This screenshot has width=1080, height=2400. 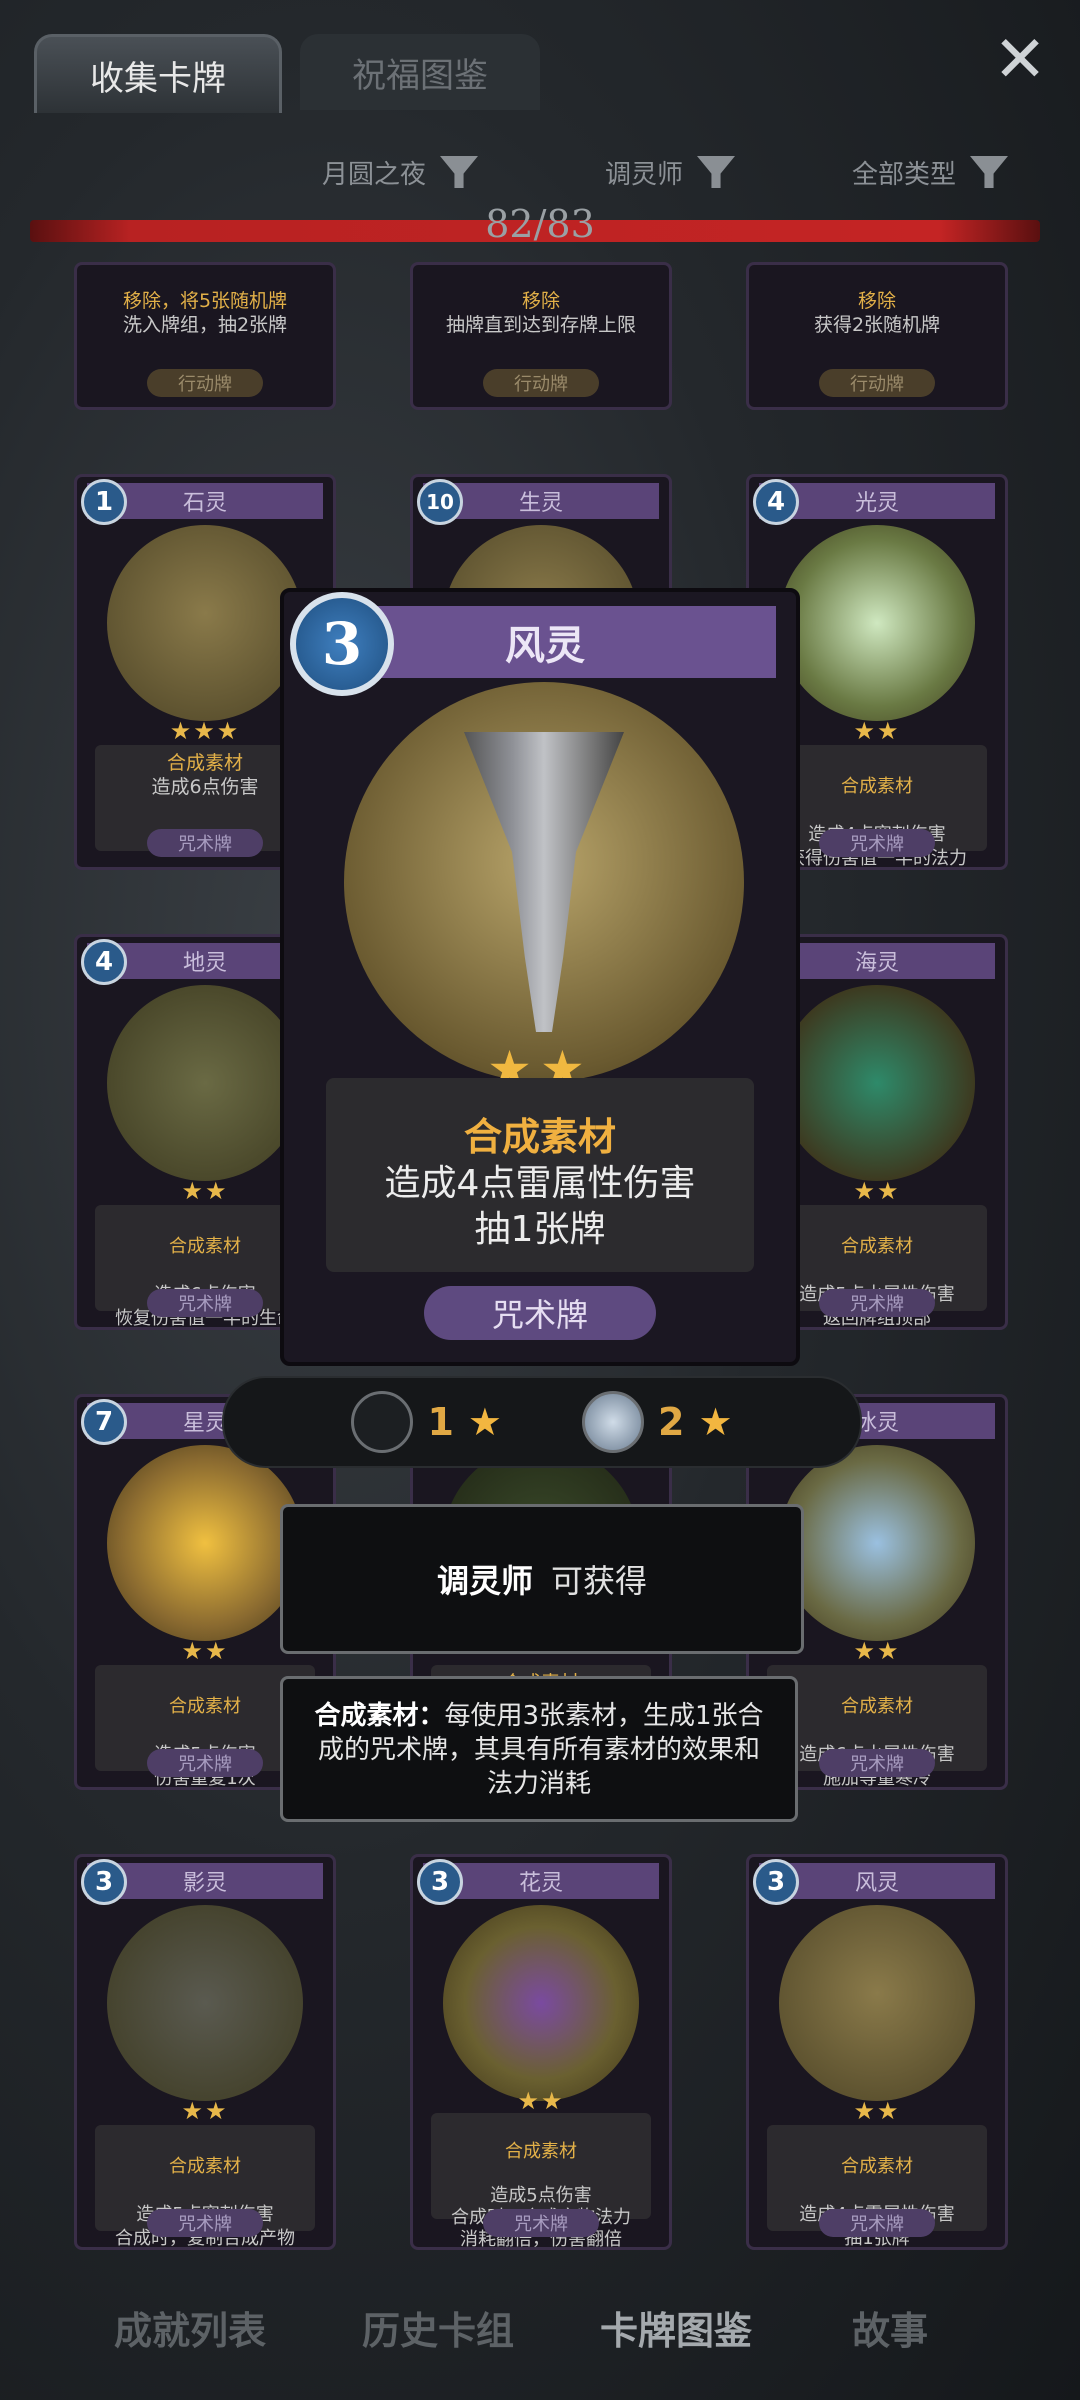 I want to click on tornado-icon, so click(x=544, y=882).